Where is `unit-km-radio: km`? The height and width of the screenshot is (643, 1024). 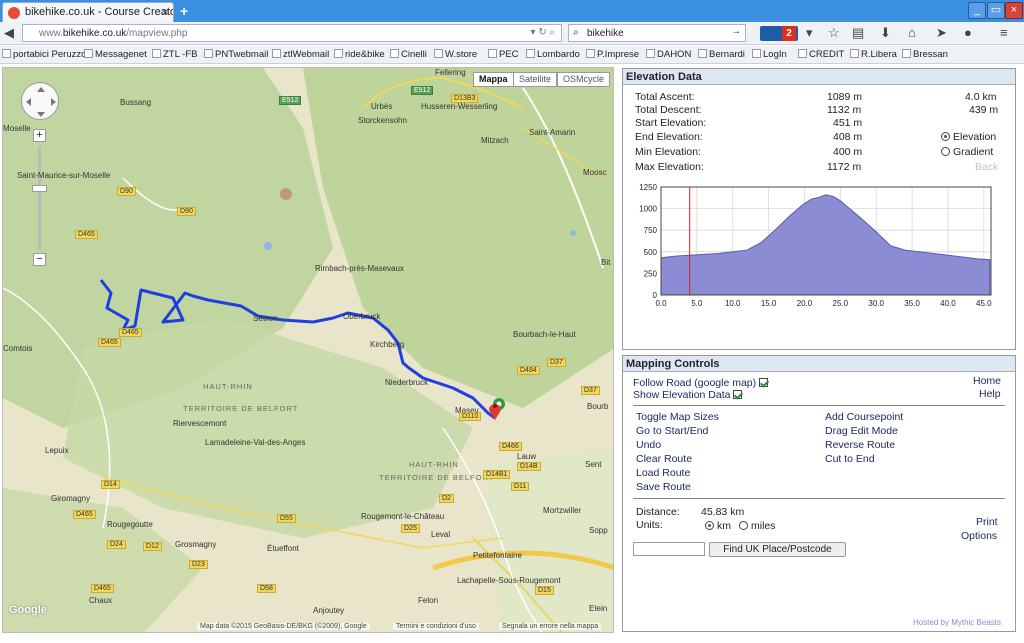
unit-km-radio: km is located at coordinates (718, 526).